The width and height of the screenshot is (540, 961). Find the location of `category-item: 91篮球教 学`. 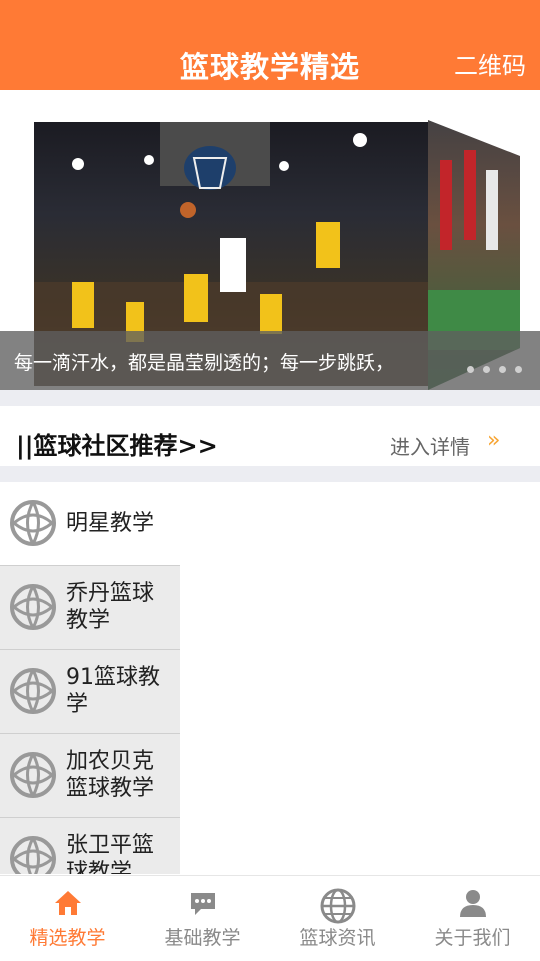

category-item: 91篮球教 学 is located at coordinates (90, 692).